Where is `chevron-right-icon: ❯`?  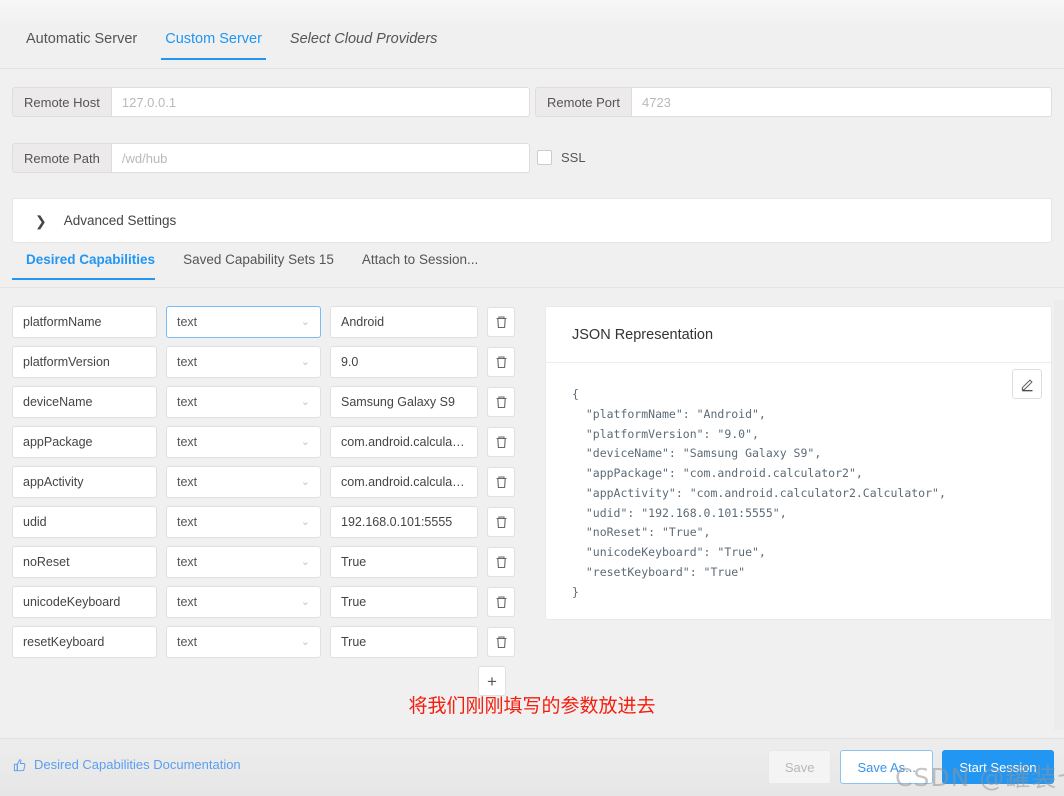
chevron-right-icon: ❯ is located at coordinates (41, 220).